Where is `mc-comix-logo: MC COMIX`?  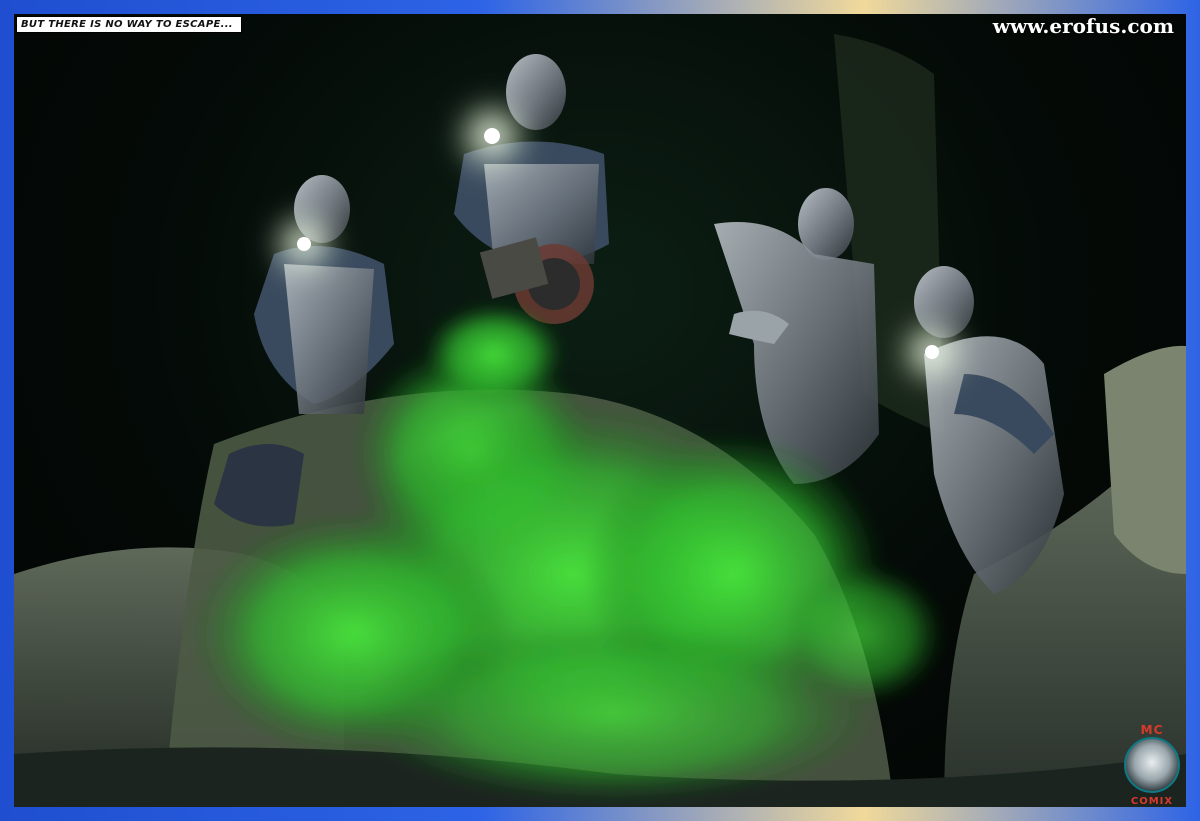
mc-comix-logo: MC COMIX is located at coordinates (1152, 765).